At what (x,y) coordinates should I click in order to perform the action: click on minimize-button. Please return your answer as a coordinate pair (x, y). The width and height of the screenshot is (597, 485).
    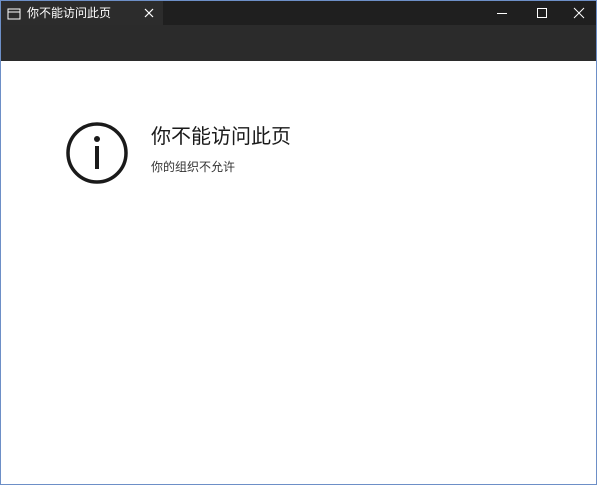
    Looking at the image, I should click on (502, 13).